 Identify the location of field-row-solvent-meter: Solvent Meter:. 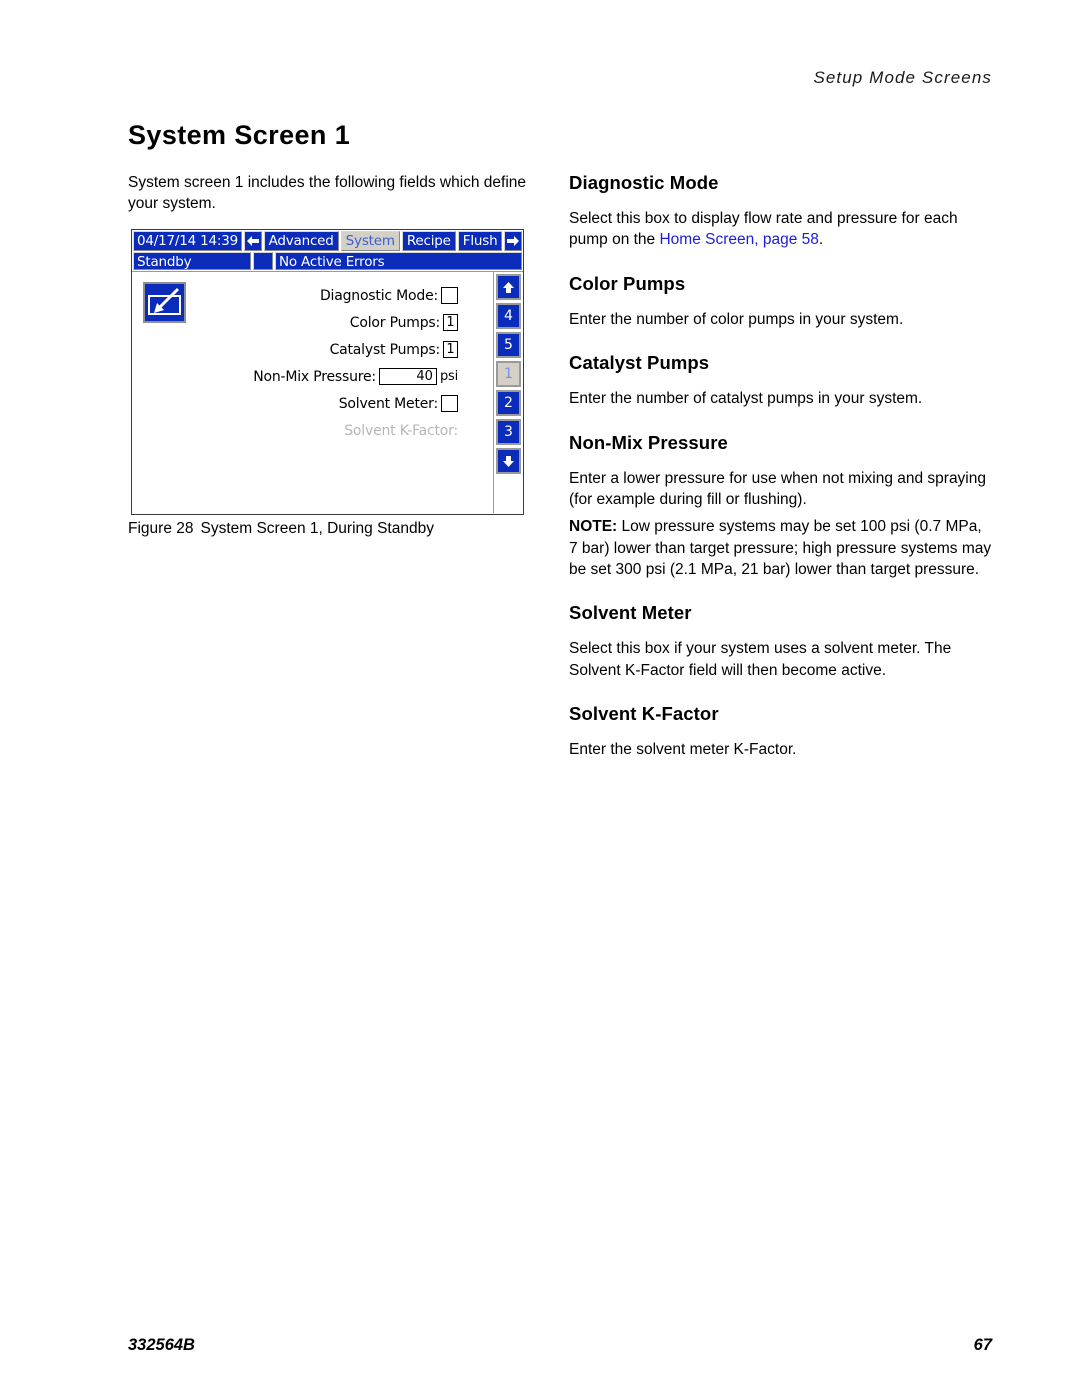
(333, 403).